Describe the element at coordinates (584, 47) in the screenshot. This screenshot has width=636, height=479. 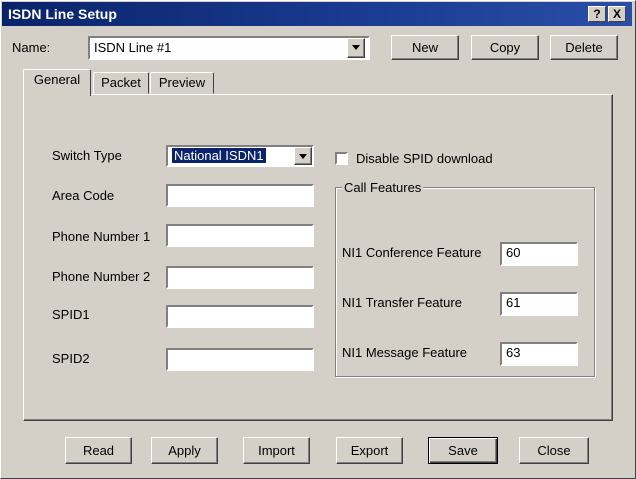
I see `delete-button: Delete` at that location.